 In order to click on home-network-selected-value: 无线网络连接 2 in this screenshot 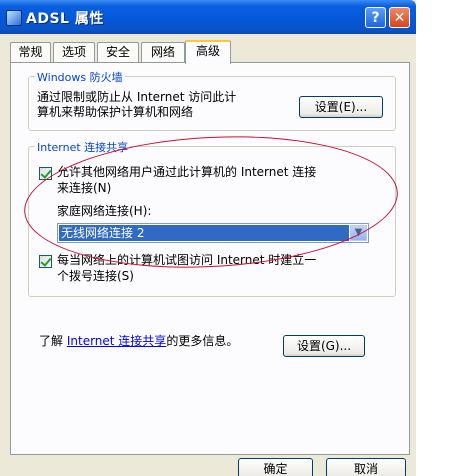, I will do `click(204, 233)`.